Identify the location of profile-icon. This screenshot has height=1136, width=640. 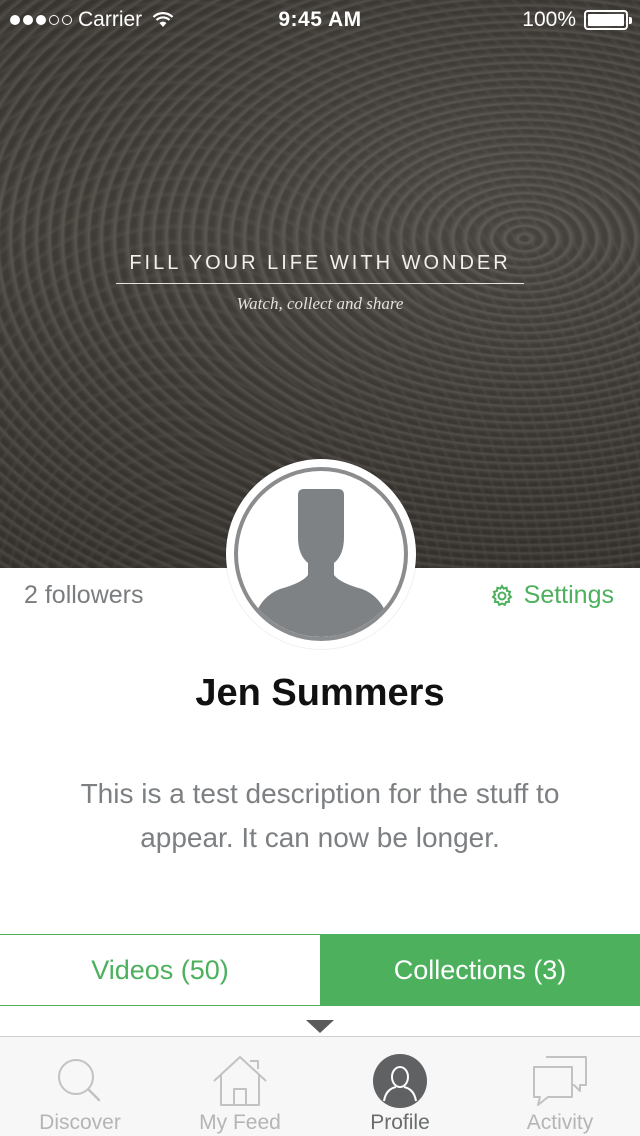
(400, 1081).